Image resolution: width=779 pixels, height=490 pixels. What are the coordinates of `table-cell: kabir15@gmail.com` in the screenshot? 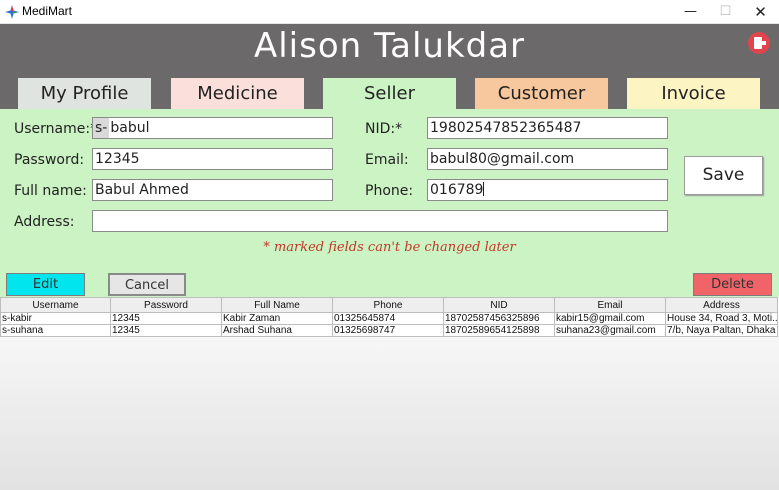 It's located at (610, 318).